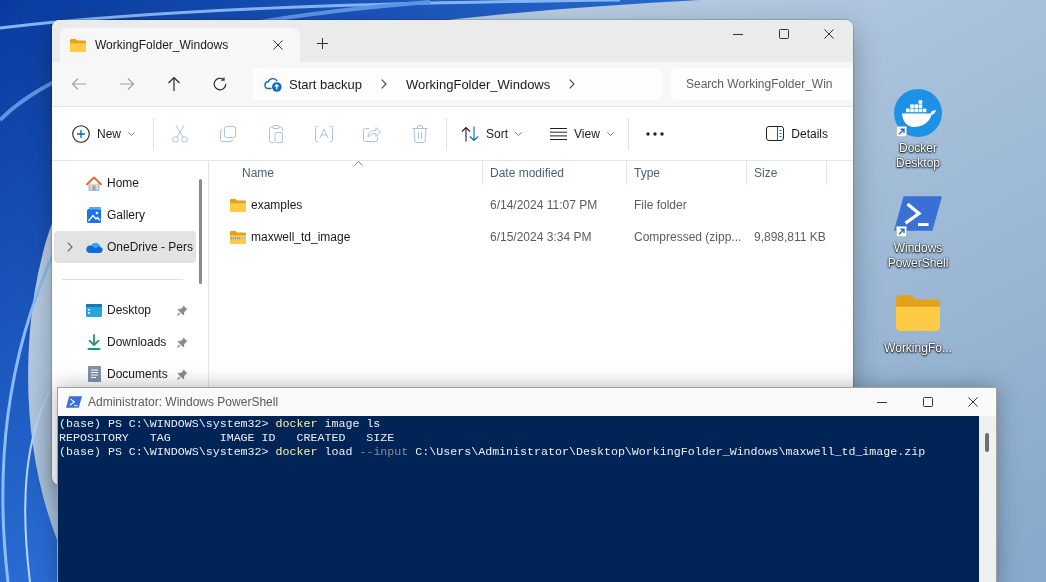  What do you see at coordinates (125, 247) in the screenshot?
I see `sidebar-item: OneDrive - Pers` at bounding box center [125, 247].